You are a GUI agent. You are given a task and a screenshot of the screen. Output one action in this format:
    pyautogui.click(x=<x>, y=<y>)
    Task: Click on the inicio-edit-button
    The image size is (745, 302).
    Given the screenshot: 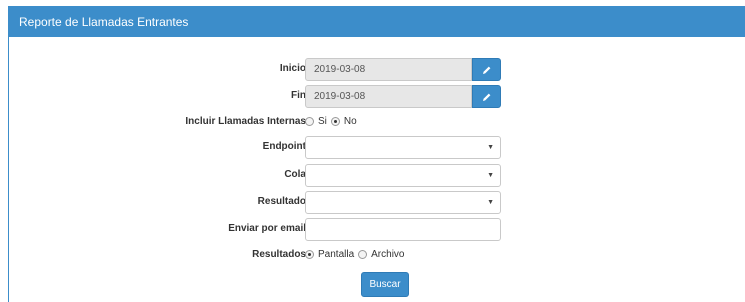 What is the action you would take?
    pyautogui.click(x=486, y=69)
    